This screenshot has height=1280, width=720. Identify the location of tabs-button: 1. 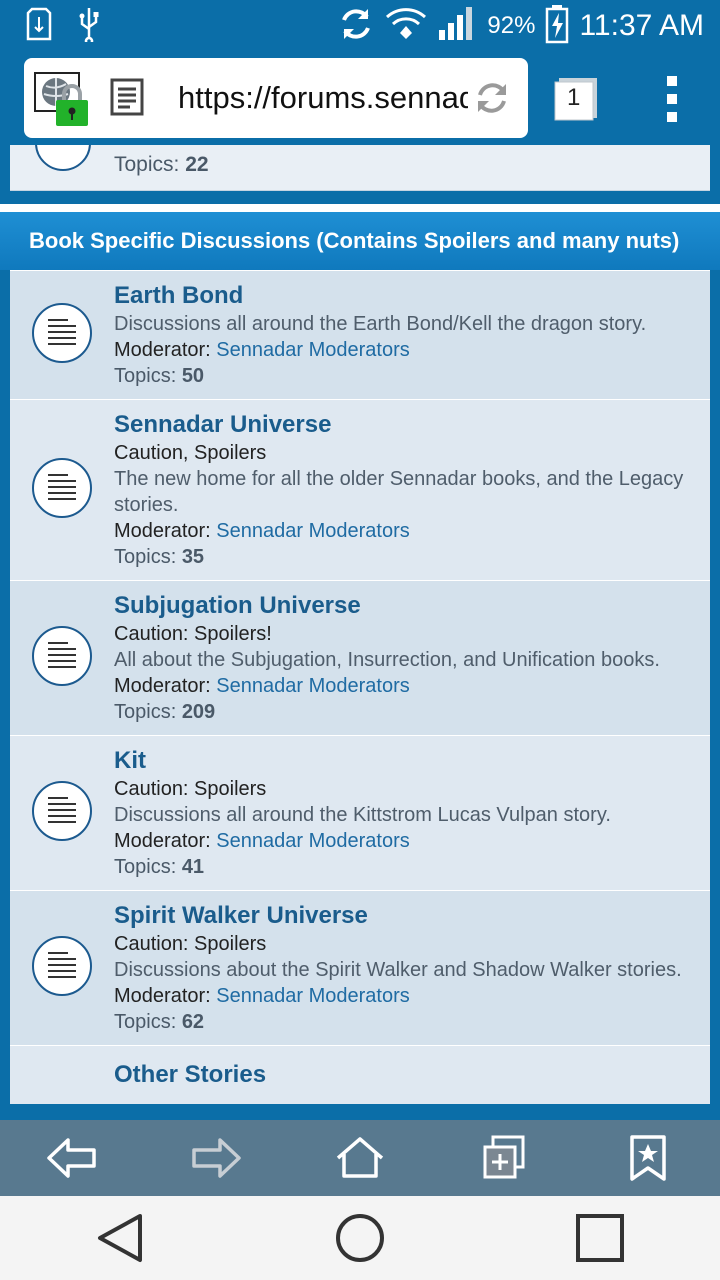
(575, 98).